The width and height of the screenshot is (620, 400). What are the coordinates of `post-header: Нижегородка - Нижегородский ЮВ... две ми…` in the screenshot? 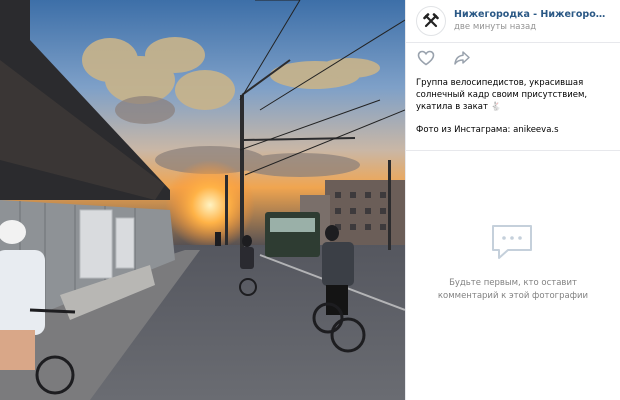 It's located at (513, 21).